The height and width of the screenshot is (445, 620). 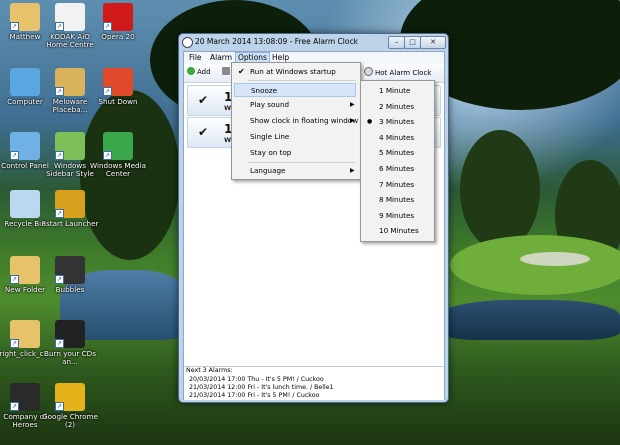 I want to click on media-center-icon: ↗, so click(x=118, y=146).